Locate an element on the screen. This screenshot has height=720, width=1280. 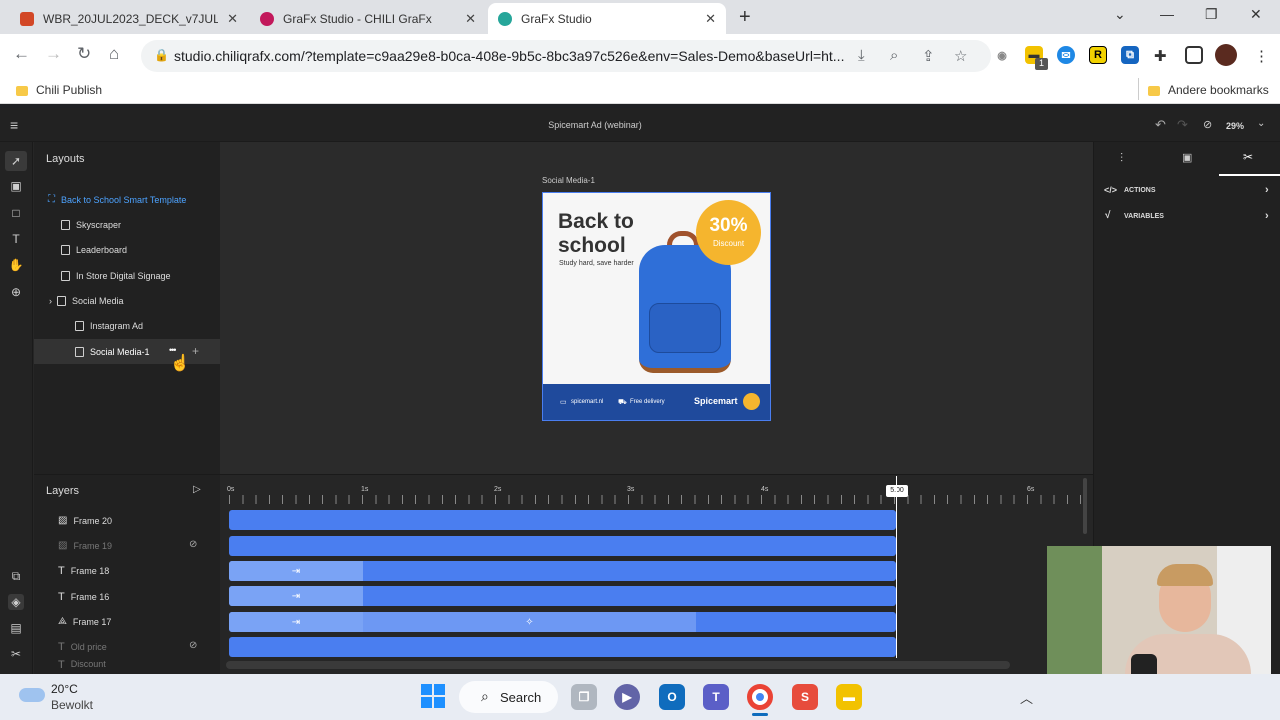
camera-icon: ◉ is located at coordinates (1002, 55).